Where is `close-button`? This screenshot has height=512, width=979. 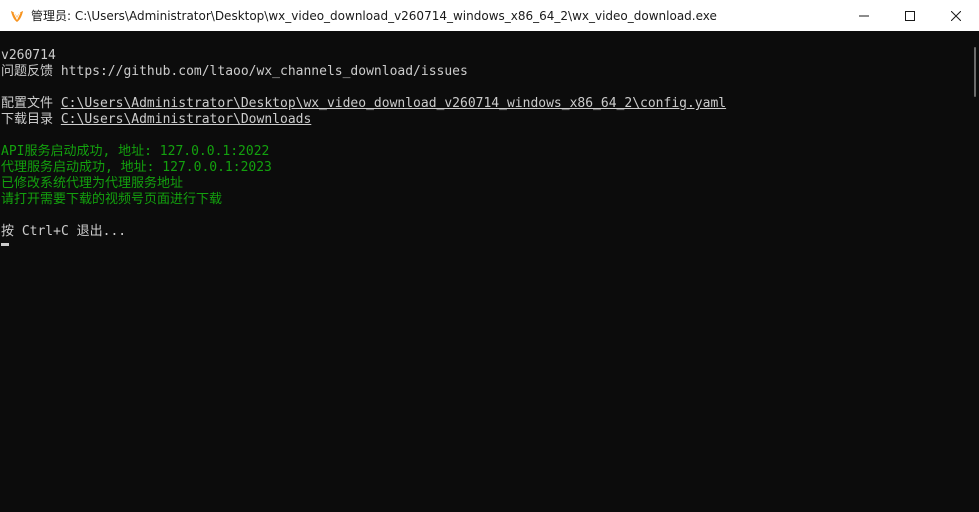
close-button is located at coordinates (956, 15).